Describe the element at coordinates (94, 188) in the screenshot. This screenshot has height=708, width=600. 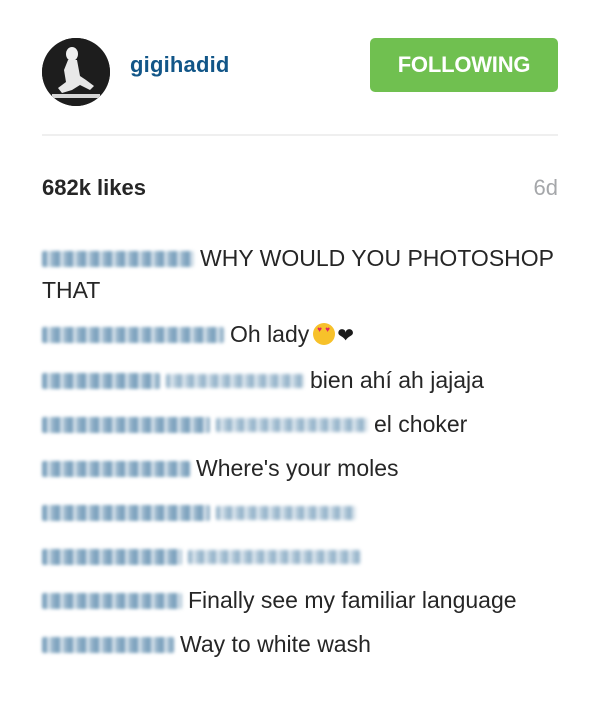
I see `like-count: 682k likes` at that location.